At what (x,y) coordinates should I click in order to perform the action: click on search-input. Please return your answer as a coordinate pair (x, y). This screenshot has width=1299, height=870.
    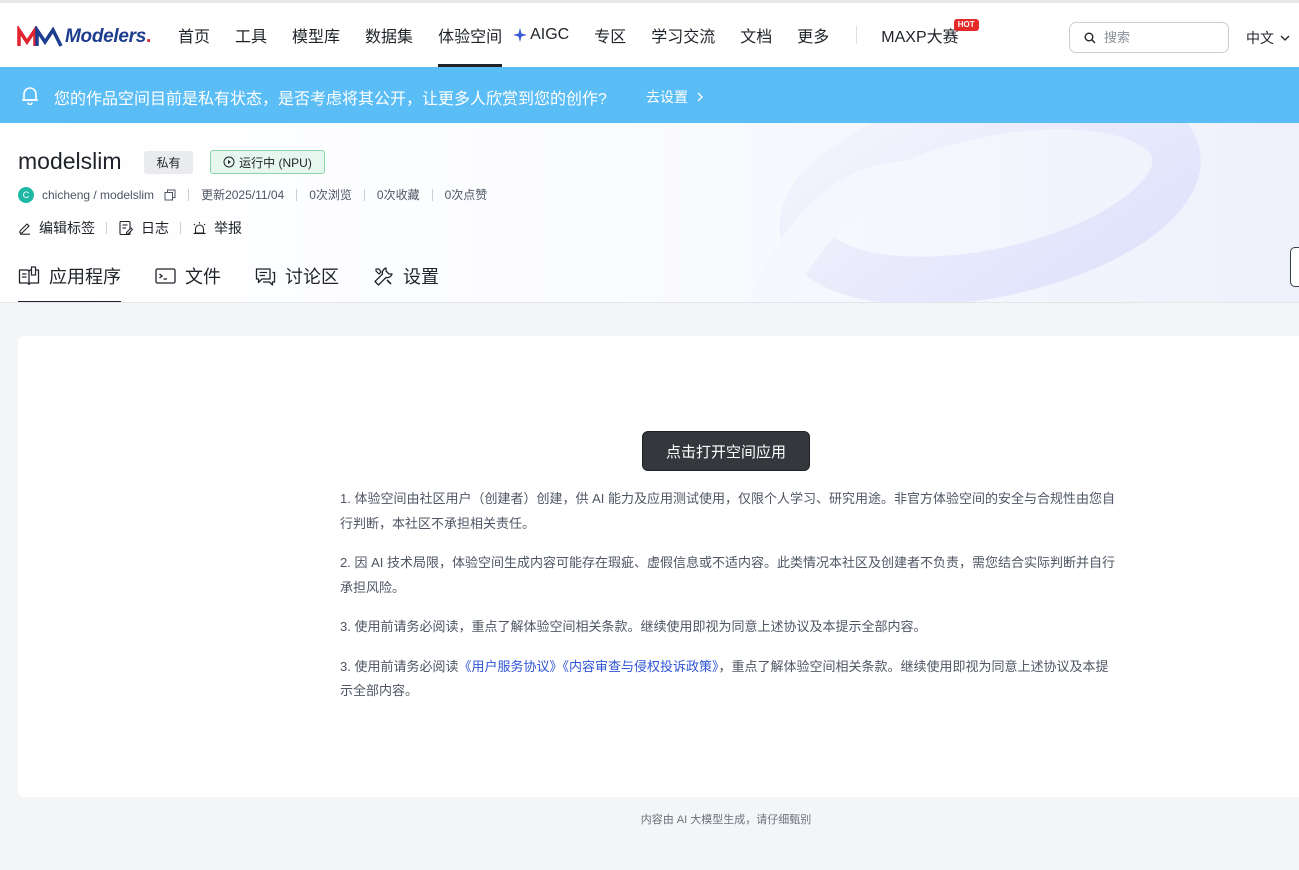
    Looking at the image, I should click on (1159, 37).